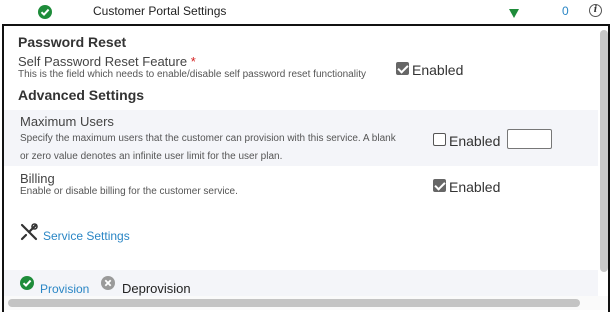  What do you see at coordinates (156, 288) in the screenshot?
I see `deprovision-button: Deprovision` at bounding box center [156, 288].